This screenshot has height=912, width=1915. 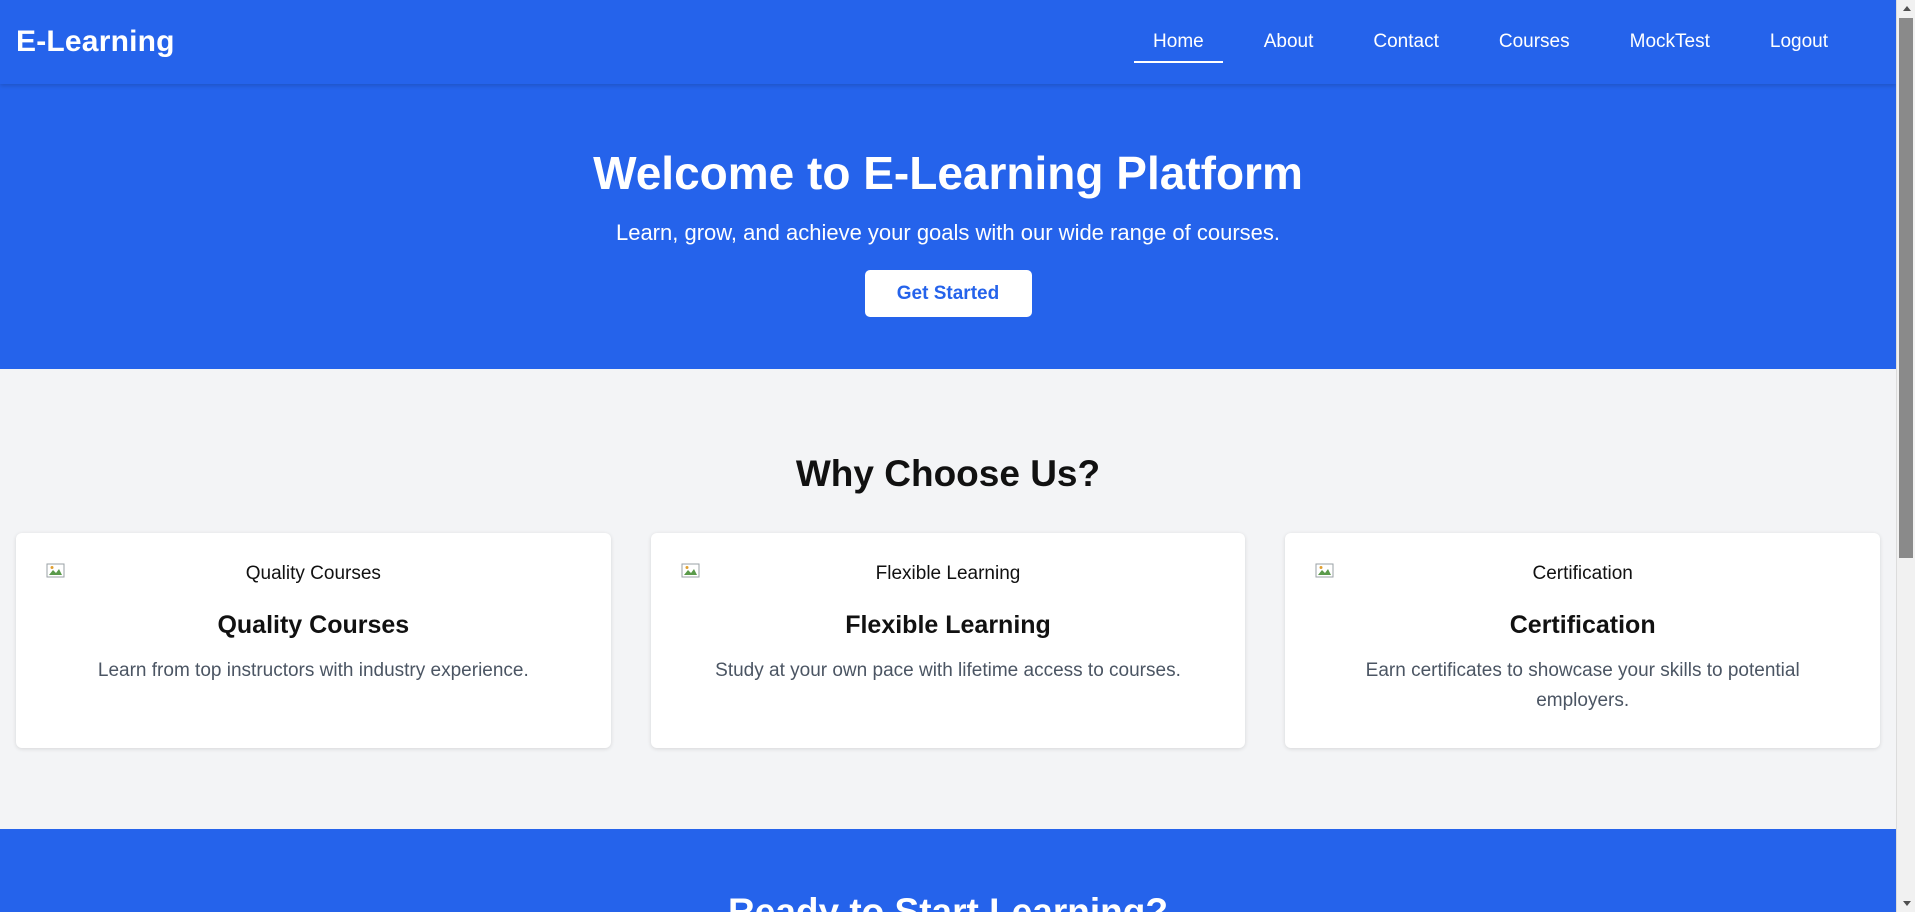 I want to click on feature-image-alt: Certification, so click(x=1582, y=573).